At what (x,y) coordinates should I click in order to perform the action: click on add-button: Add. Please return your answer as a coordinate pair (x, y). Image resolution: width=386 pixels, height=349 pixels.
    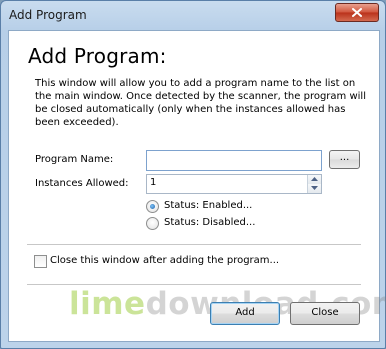
    Looking at the image, I should click on (245, 313).